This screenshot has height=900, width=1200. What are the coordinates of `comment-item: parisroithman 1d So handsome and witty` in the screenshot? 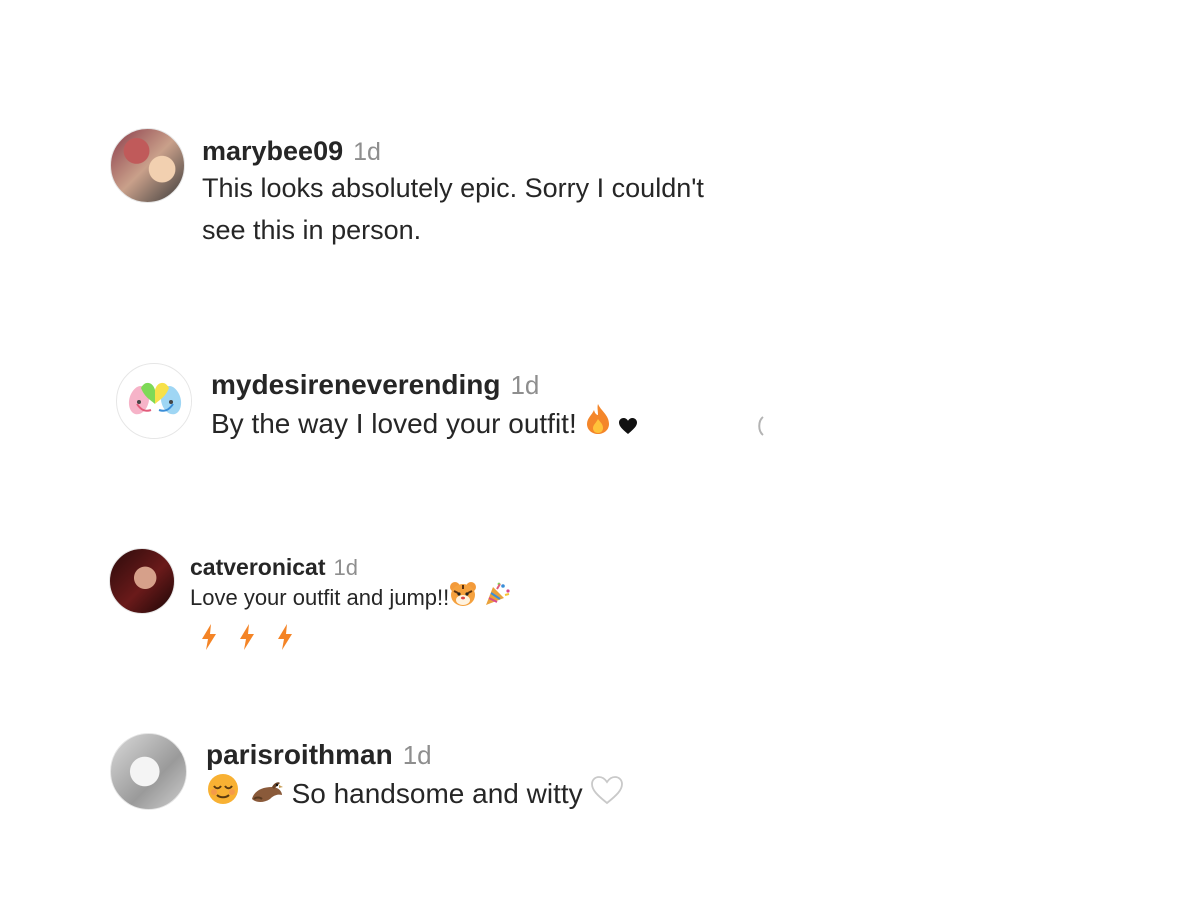 It's located at (367, 776).